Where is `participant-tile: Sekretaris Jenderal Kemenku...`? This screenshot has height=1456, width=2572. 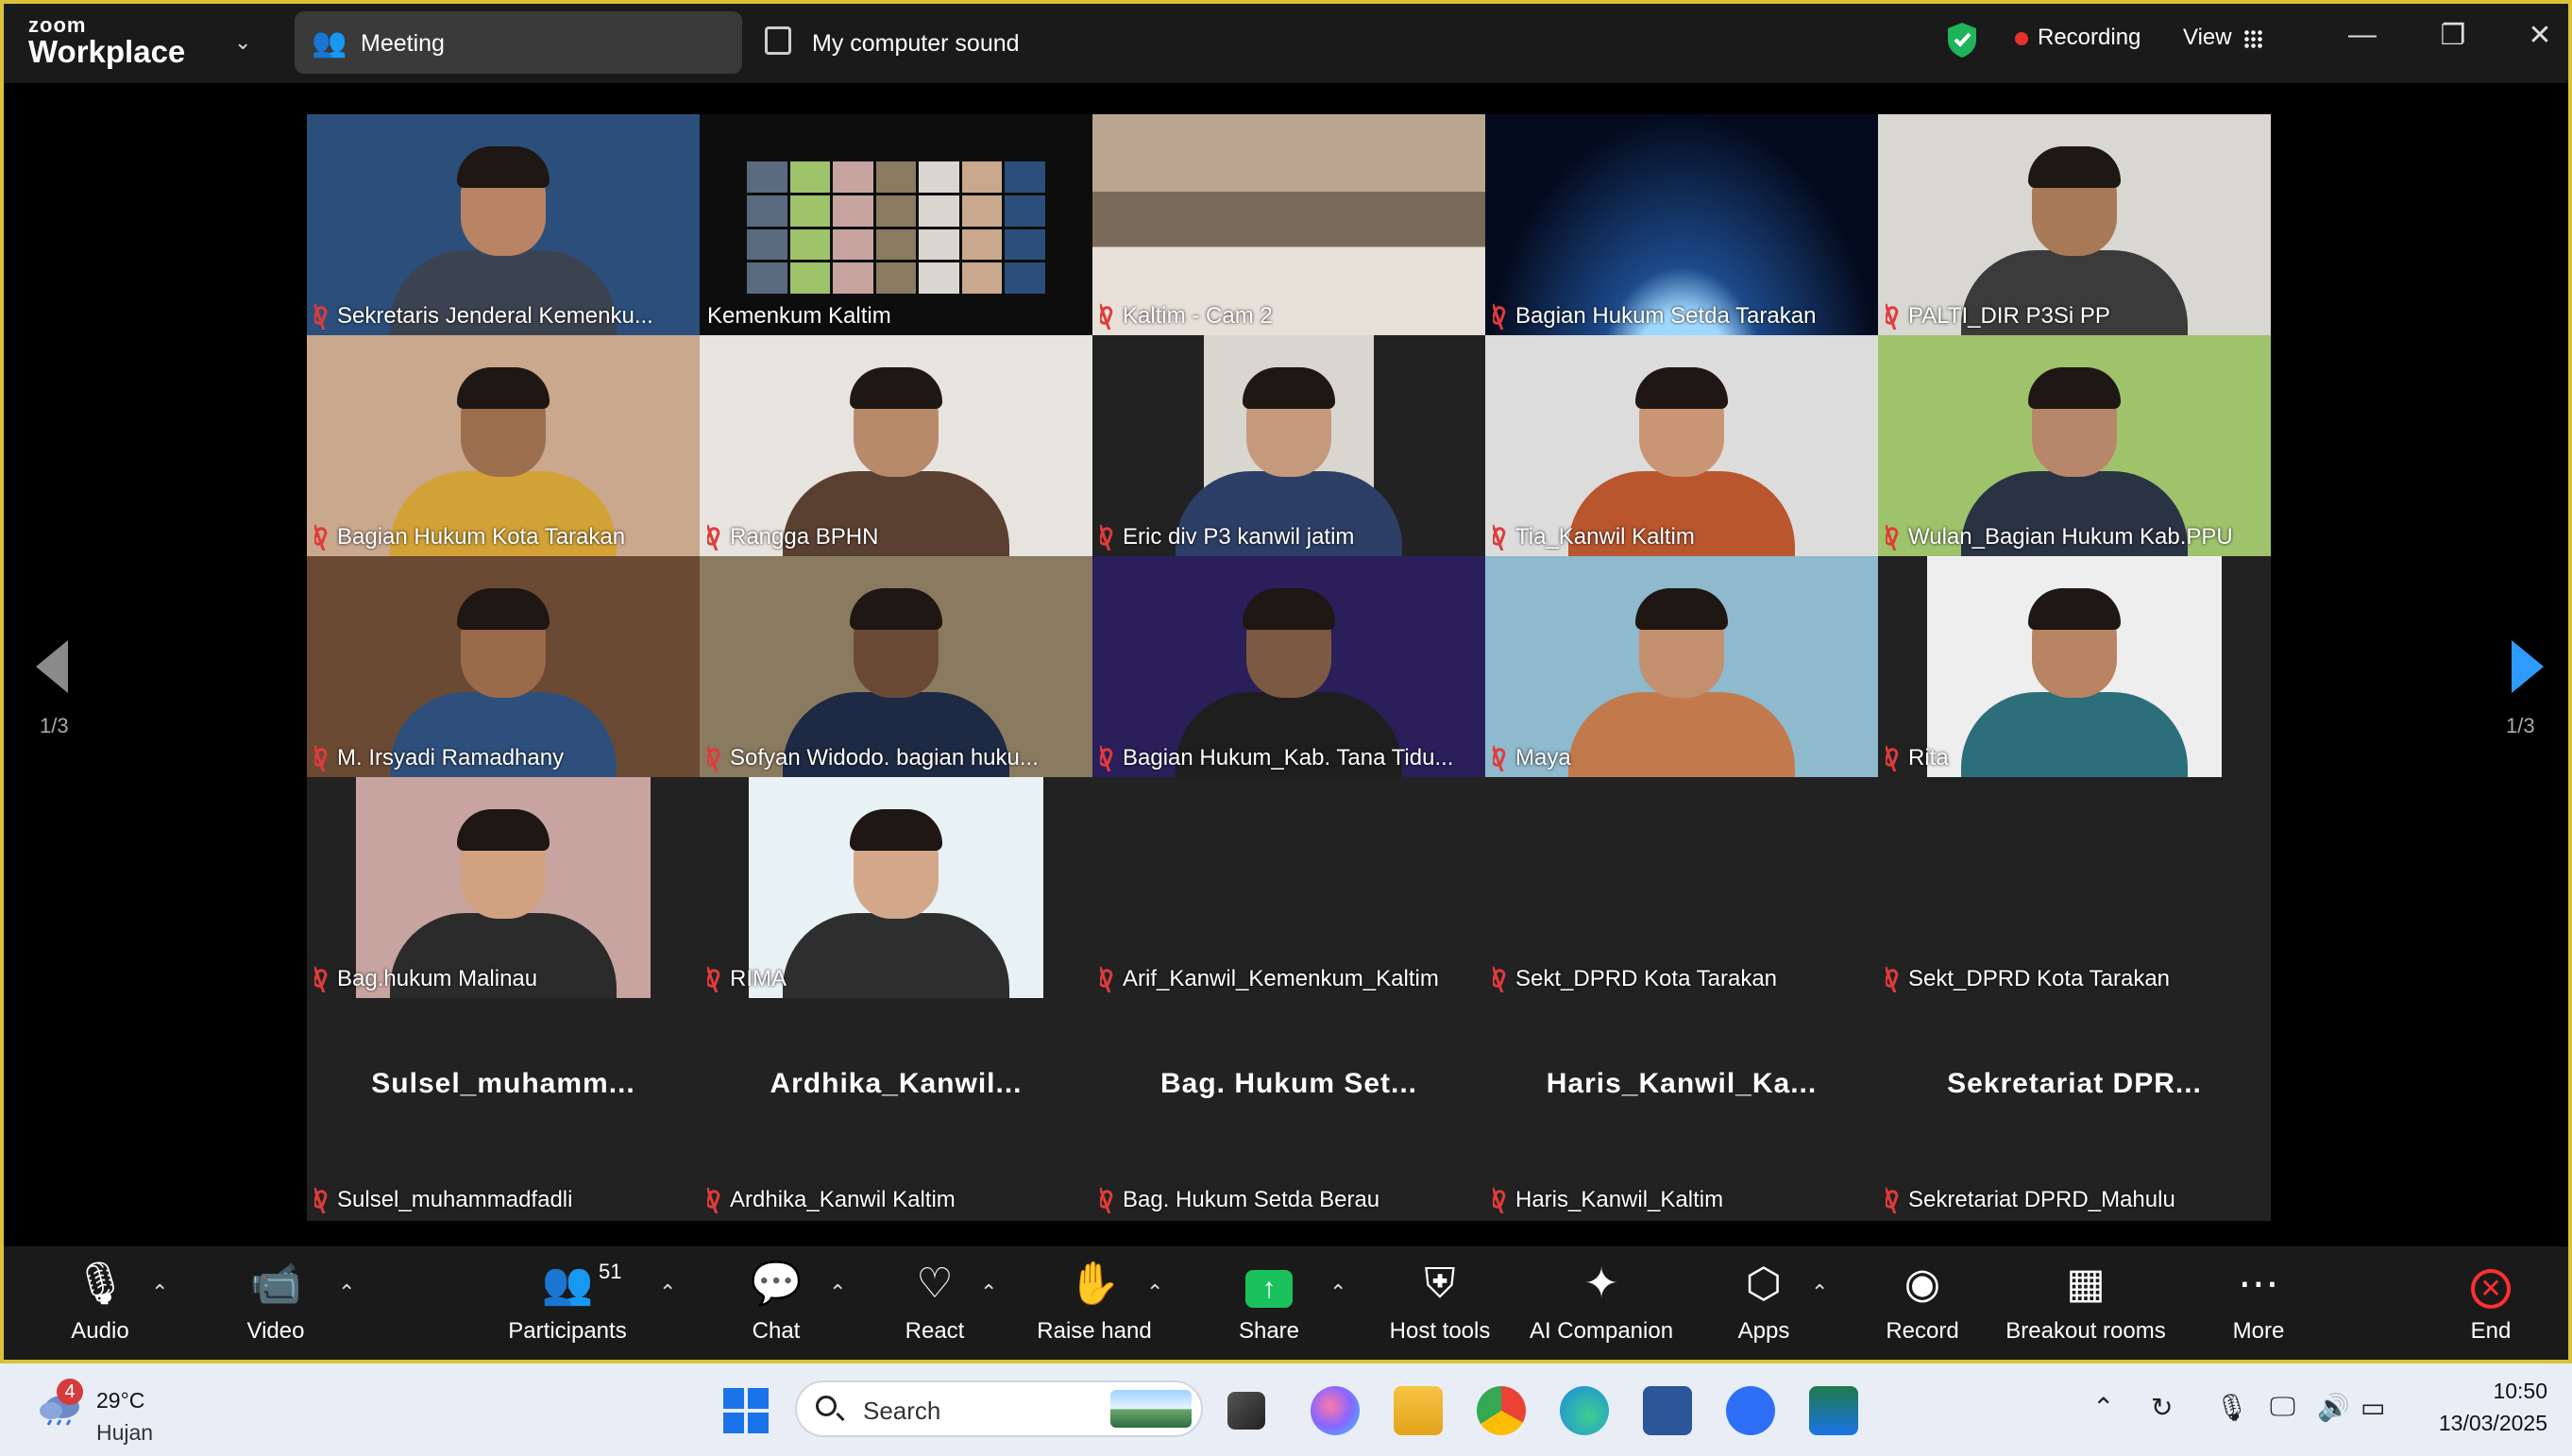
participant-tile: Sekretaris Jenderal Kemenku... is located at coordinates (503, 224).